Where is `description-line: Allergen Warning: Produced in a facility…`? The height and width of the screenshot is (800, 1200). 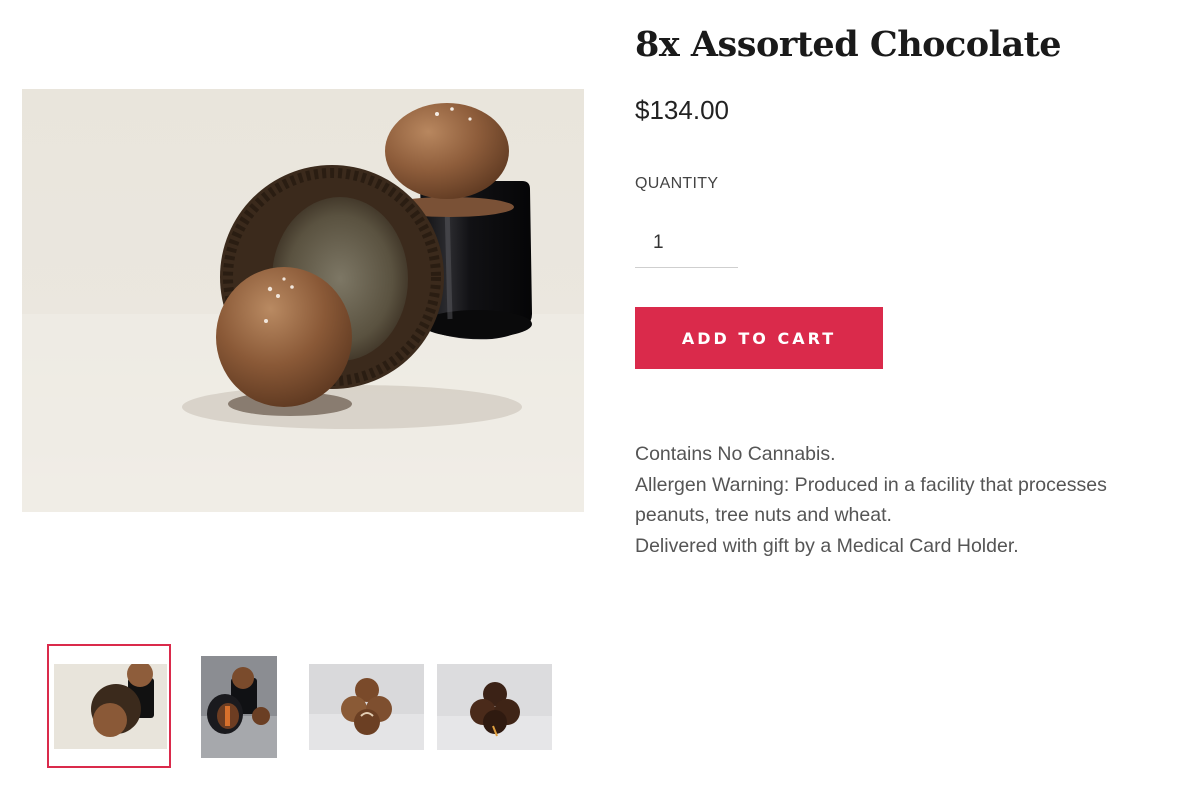 description-line: Allergen Warning: Produced in a facility… is located at coordinates (871, 484).